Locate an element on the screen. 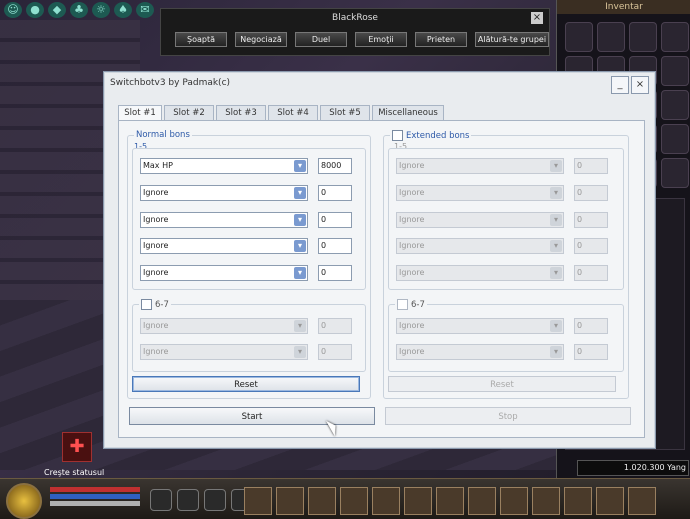 The height and width of the screenshot is (519, 690). duel-button: Duel is located at coordinates (321, 39).